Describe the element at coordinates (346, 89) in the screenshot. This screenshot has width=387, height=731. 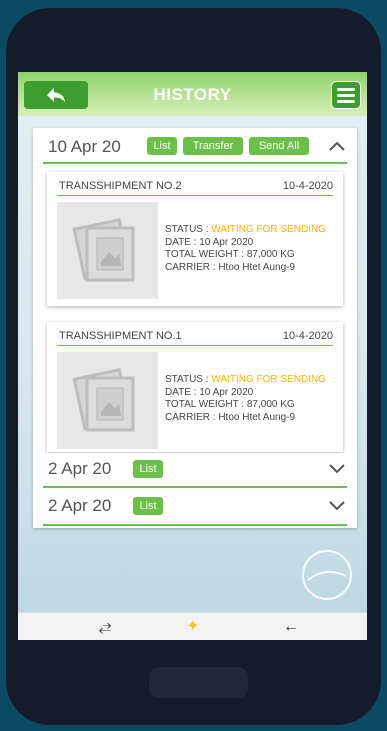
I see `hamburger-menu-icon` at that location.